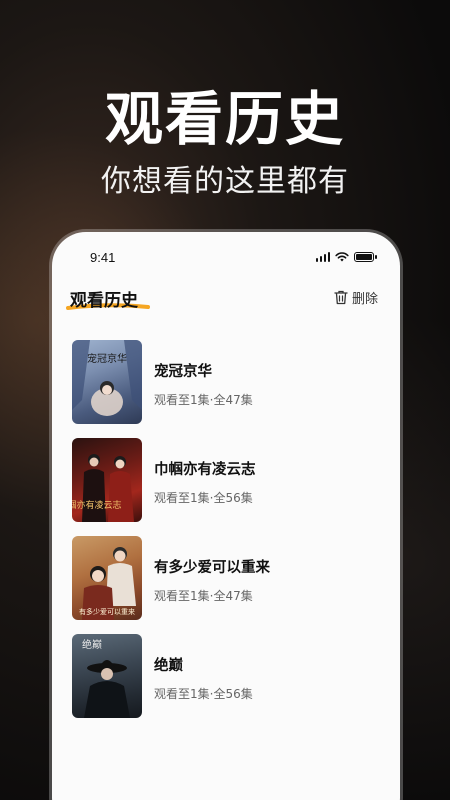 This screenshot has height=800, width=450. I want to click on poster-title-text: 宠冠京华, so click(107, 358).